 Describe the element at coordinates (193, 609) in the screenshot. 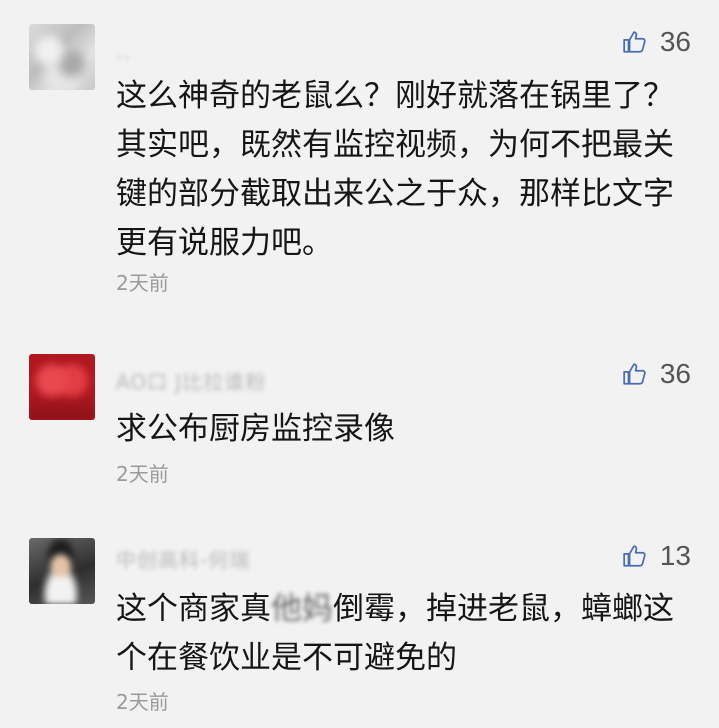

I see `comment-text-part: 这个商家真` at that location.